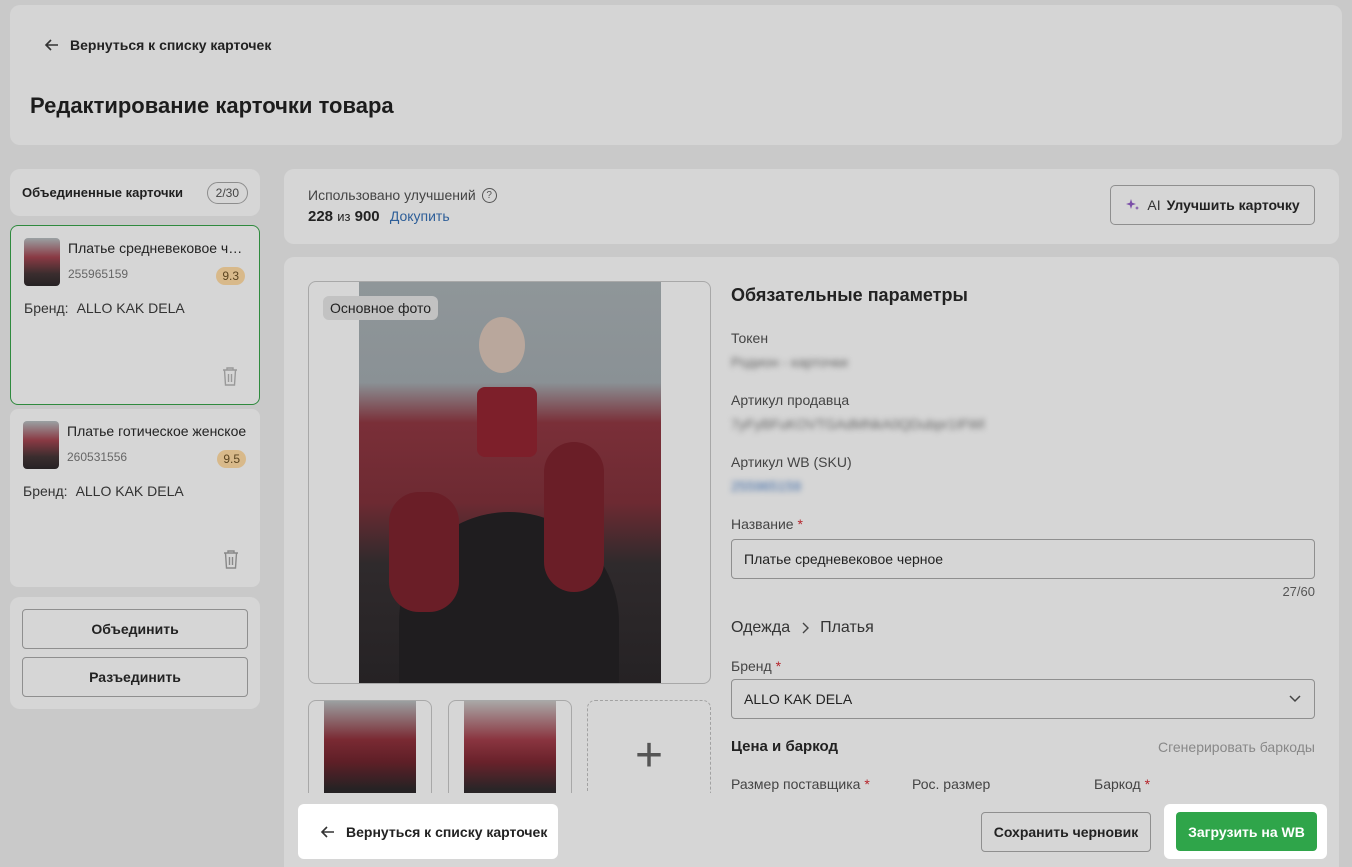 Image resolution: width=1352 pixels, height=867 pixels. I want to click on back-to-list-link: Вернуться к списку карточек, so click(157, 45).